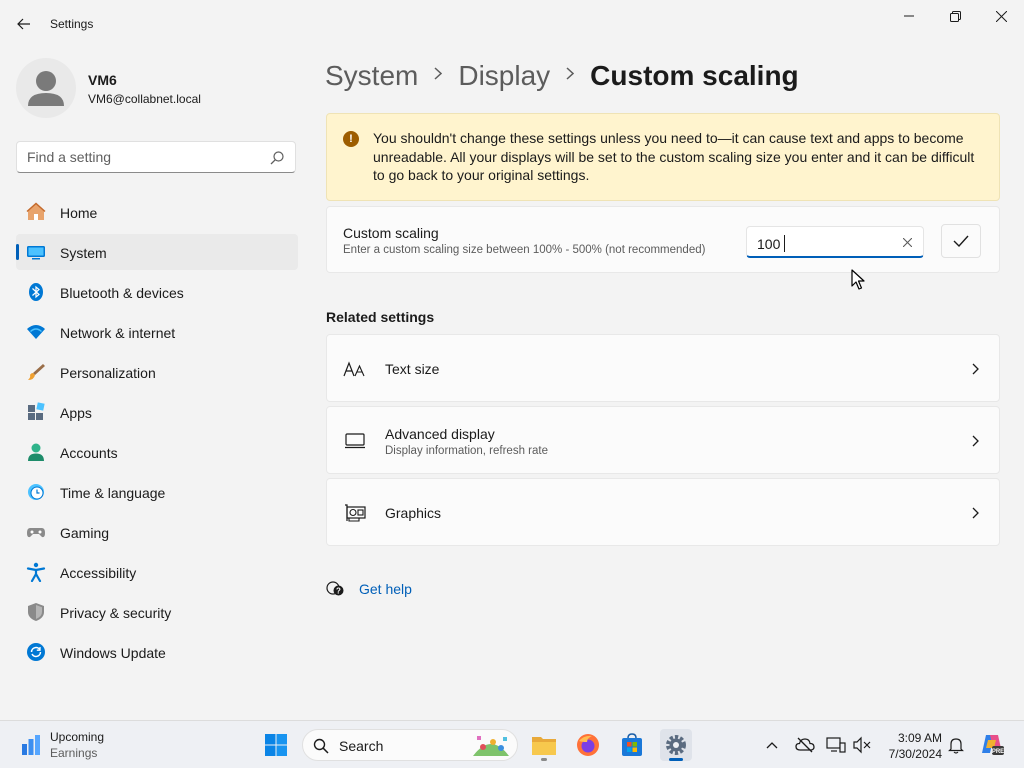  I want to click on home-icon, so click(36, 212).